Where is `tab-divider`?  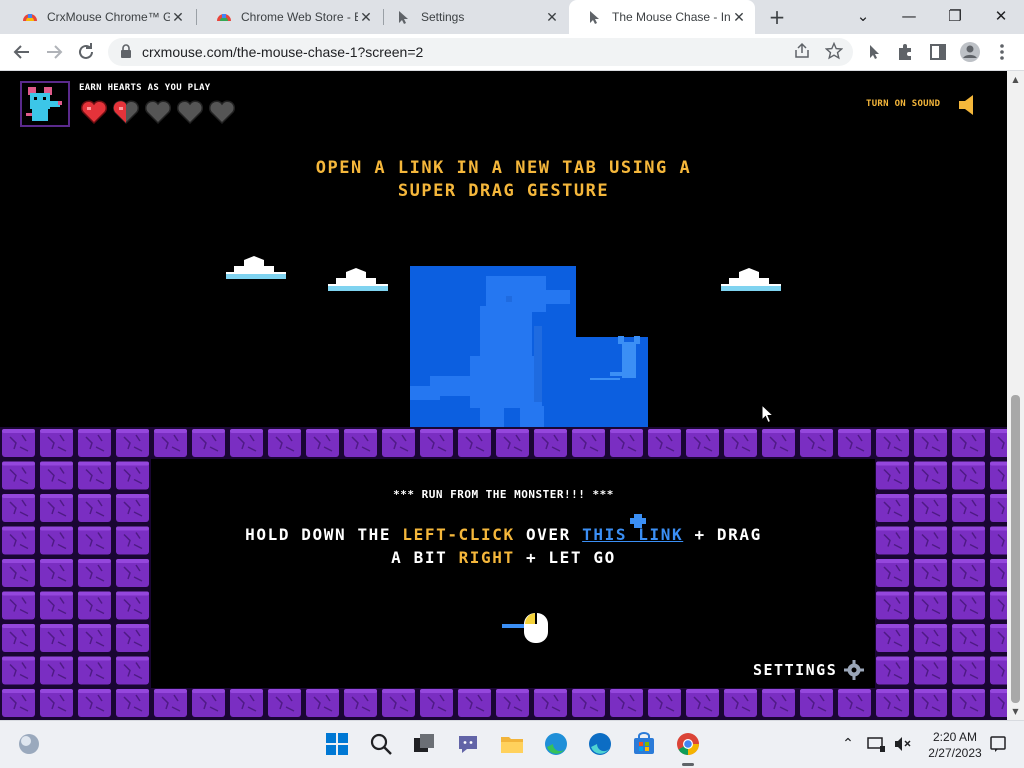
tab-divider is located at coordinates (196, 17).